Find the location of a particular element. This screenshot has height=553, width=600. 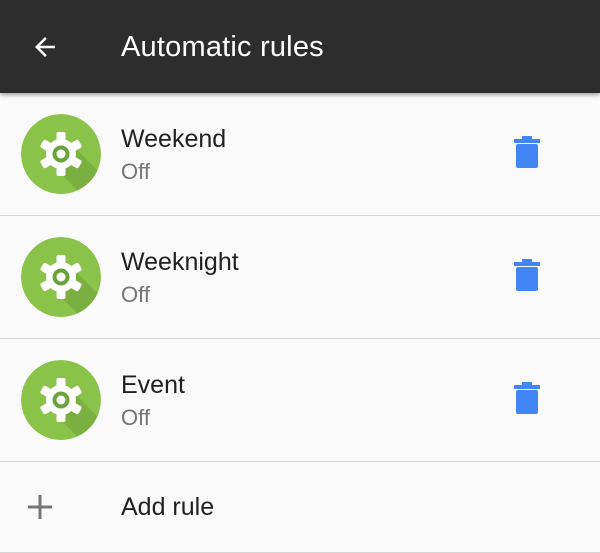

plus-icon is located at coordinates (40, 507).